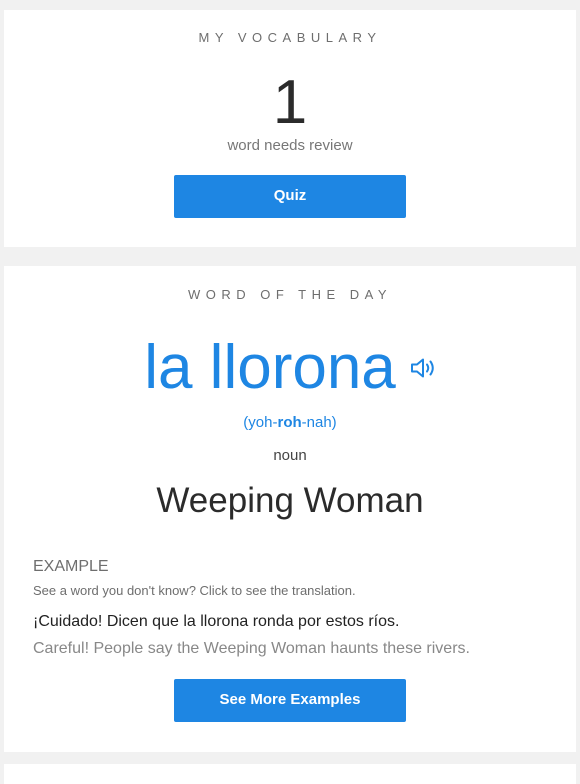 This screenshot has height=784, width=580. Describe the element at coordinates (290, 455) in the screenshot. I see `part-of-speech: noun` at that location.